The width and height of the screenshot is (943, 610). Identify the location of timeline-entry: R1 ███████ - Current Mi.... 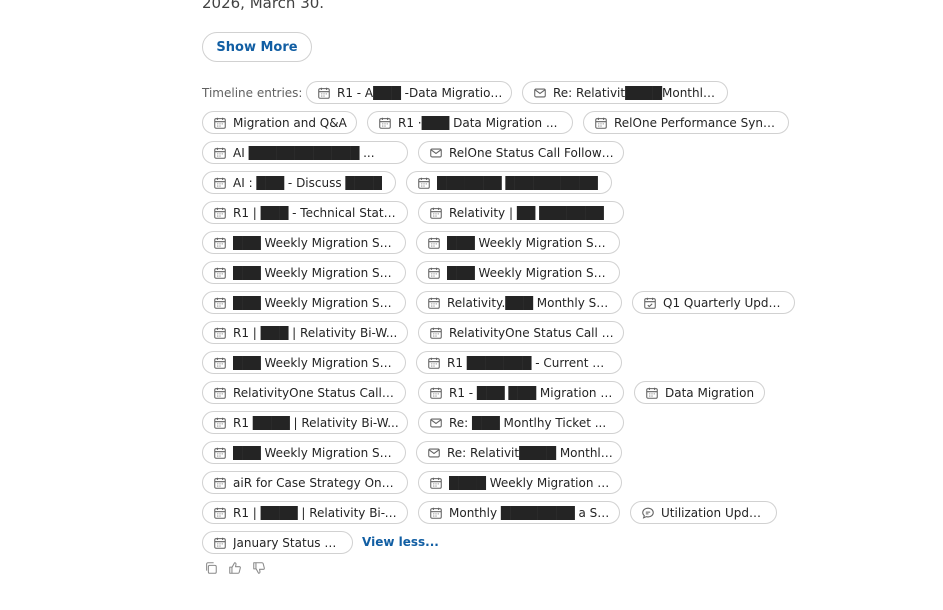
(519, 362).